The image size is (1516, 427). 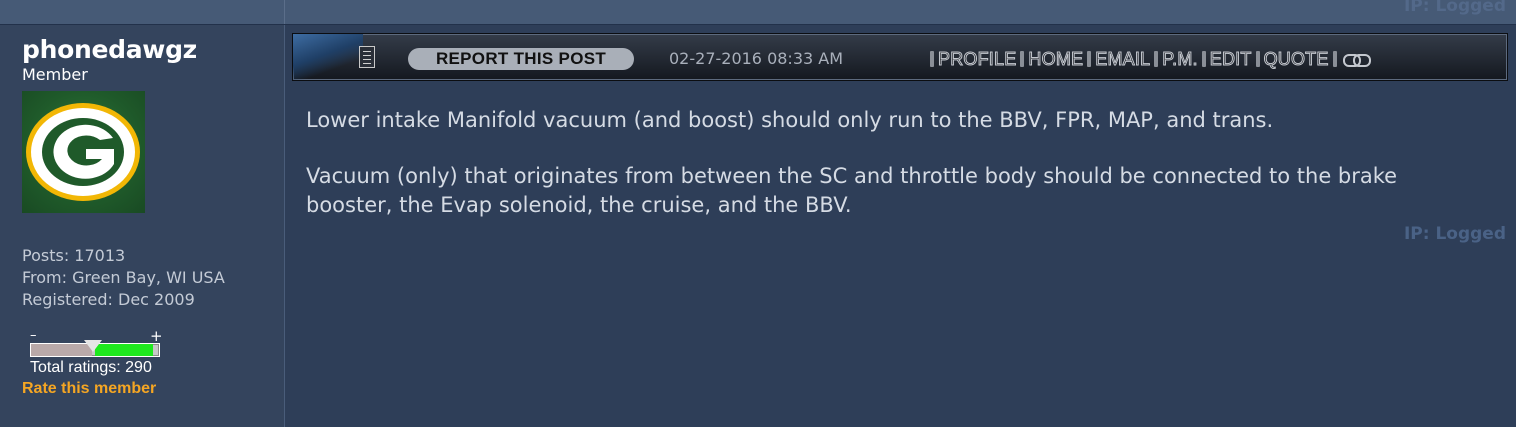 What do you see at coordinates (1454, 8) in the screenshot?
I see `previous-ip-logged: IP: Logged` at bounding box center [1454, 8].